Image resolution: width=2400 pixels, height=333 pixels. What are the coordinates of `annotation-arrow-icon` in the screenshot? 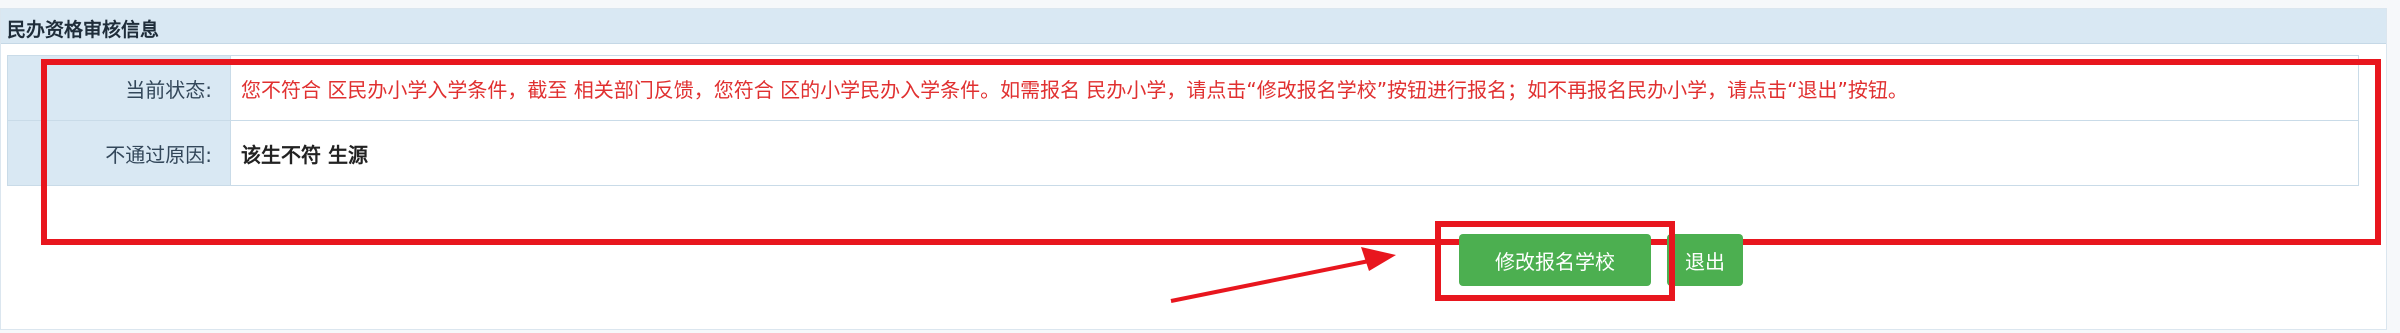 It's located at (1283, 275).